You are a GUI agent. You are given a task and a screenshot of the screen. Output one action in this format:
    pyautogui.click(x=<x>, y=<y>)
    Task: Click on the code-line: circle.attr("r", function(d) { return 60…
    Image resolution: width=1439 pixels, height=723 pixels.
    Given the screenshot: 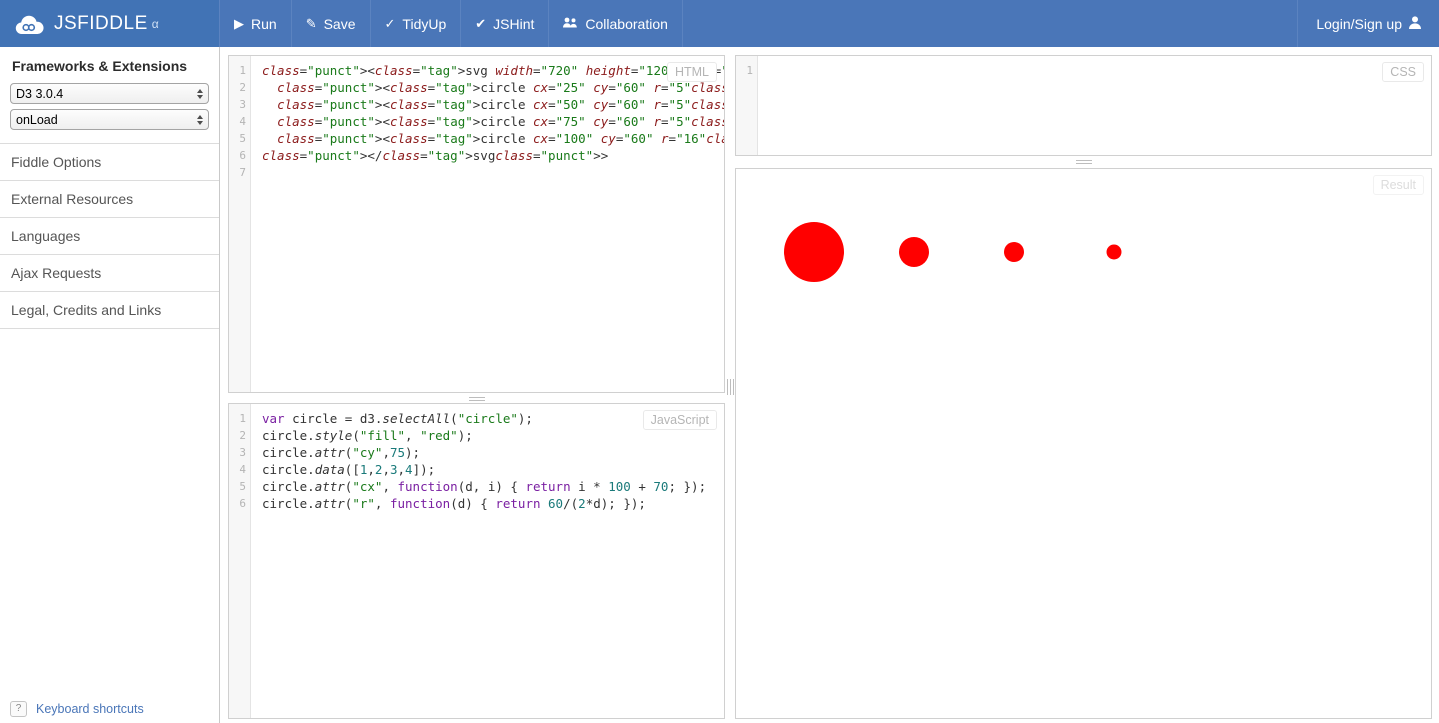 What is the action you would take?
    pyautogui.click(x=454, y=503)
    